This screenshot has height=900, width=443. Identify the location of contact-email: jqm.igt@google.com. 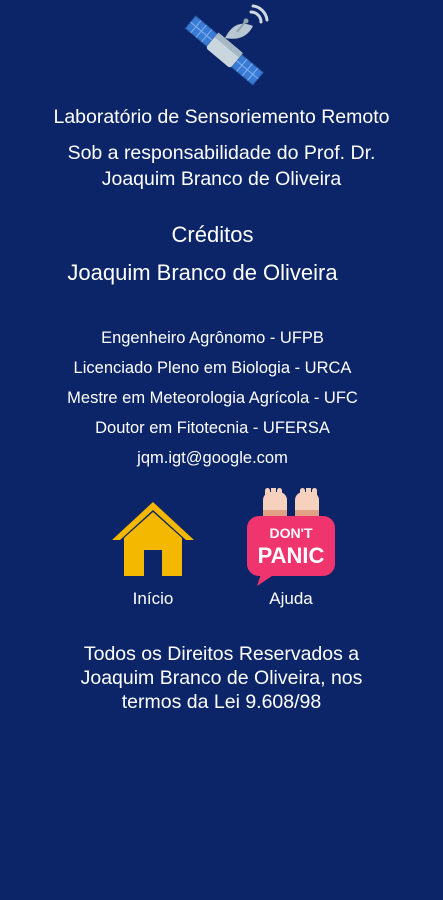
(212, 458).